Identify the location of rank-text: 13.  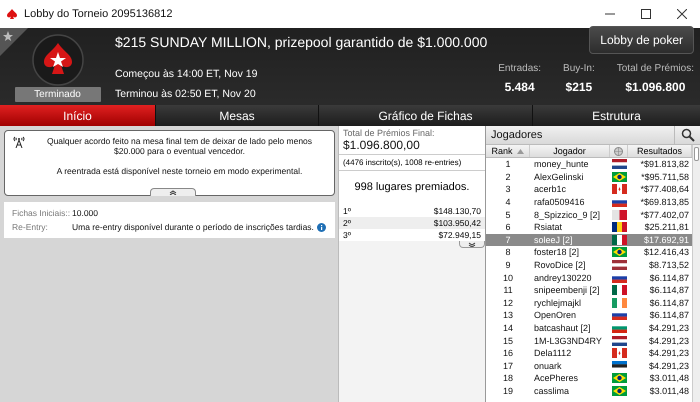
(508, 315).